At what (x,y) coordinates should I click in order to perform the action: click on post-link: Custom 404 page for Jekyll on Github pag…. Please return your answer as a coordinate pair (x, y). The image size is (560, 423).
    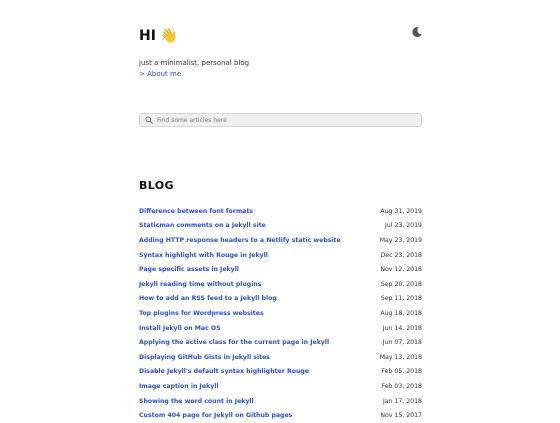
    Looking at the image, I should click on (215, 415).